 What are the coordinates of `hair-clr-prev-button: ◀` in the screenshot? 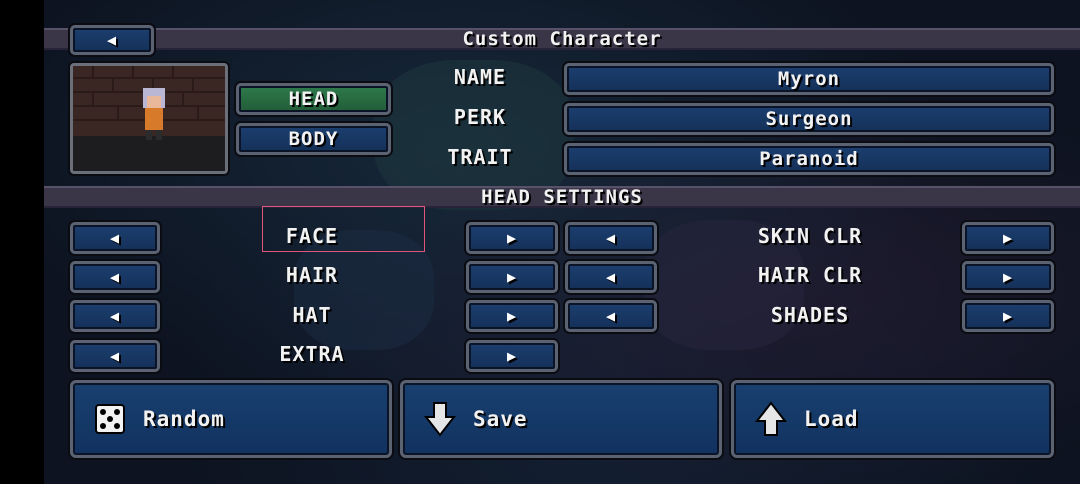 It's located at (611, 277).